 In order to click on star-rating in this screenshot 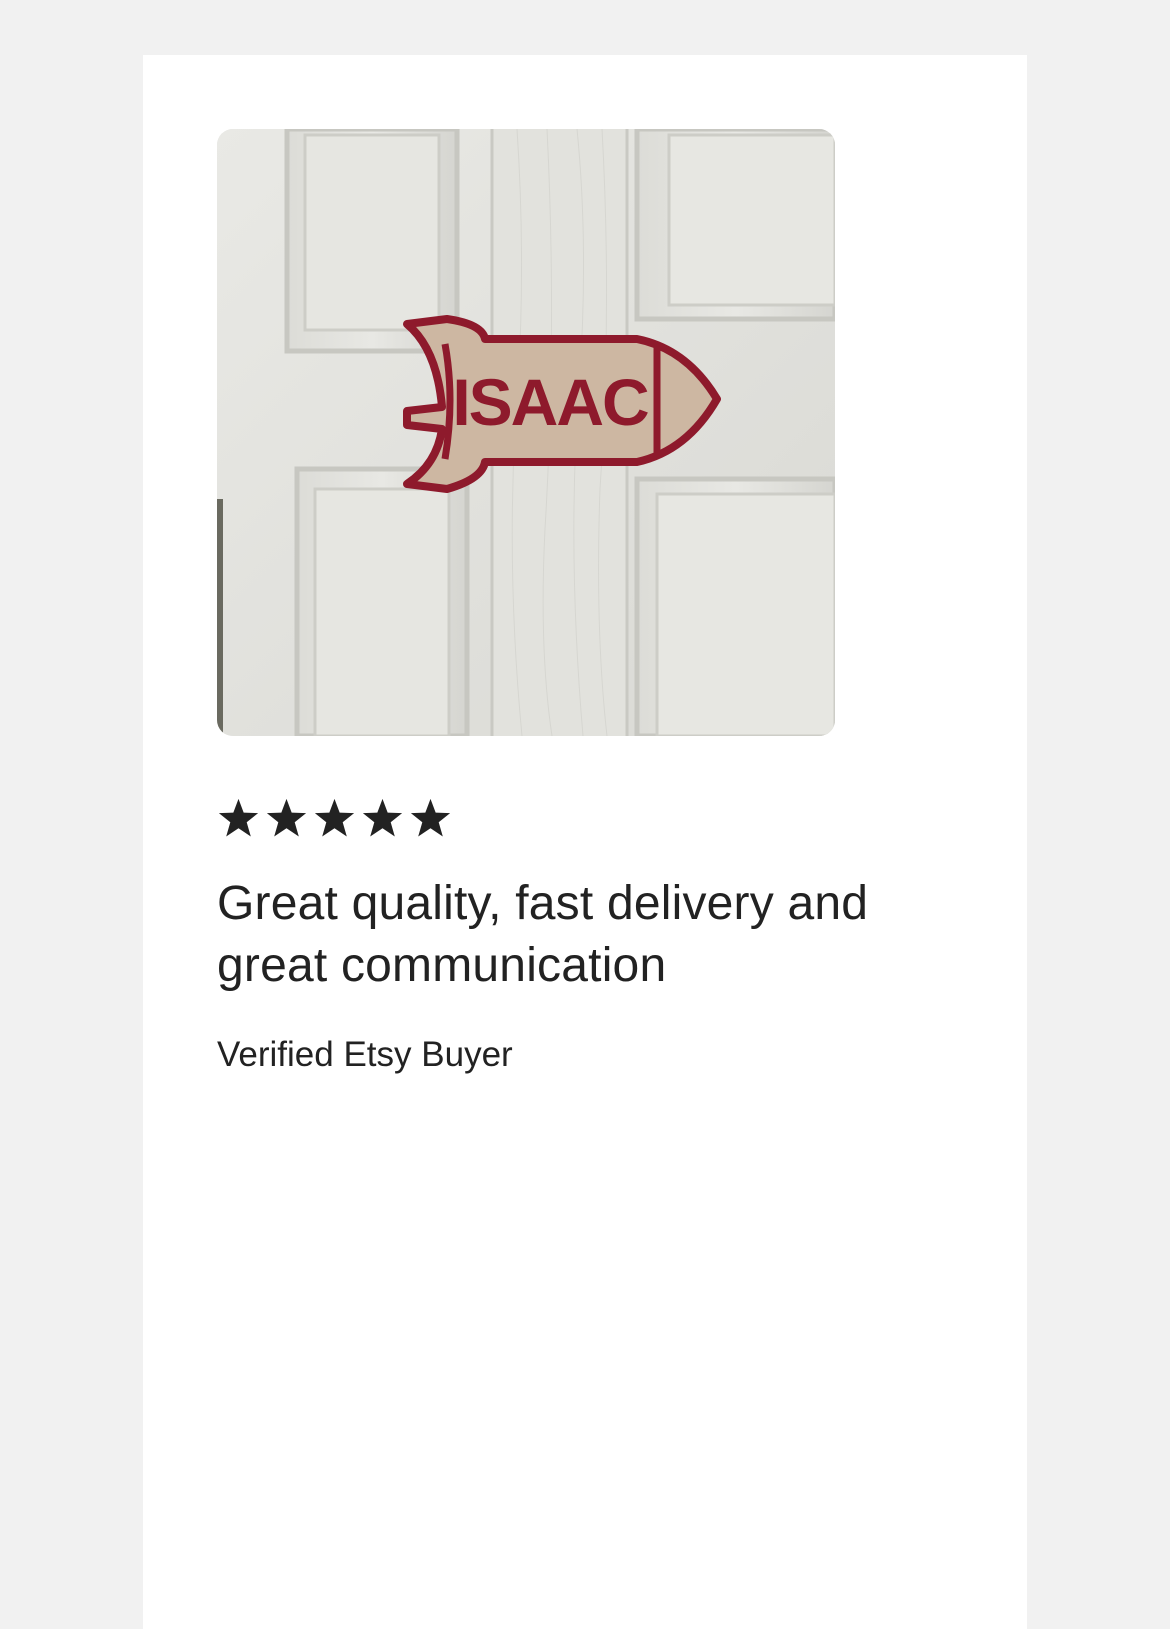, I will do `click(334, 818)`.